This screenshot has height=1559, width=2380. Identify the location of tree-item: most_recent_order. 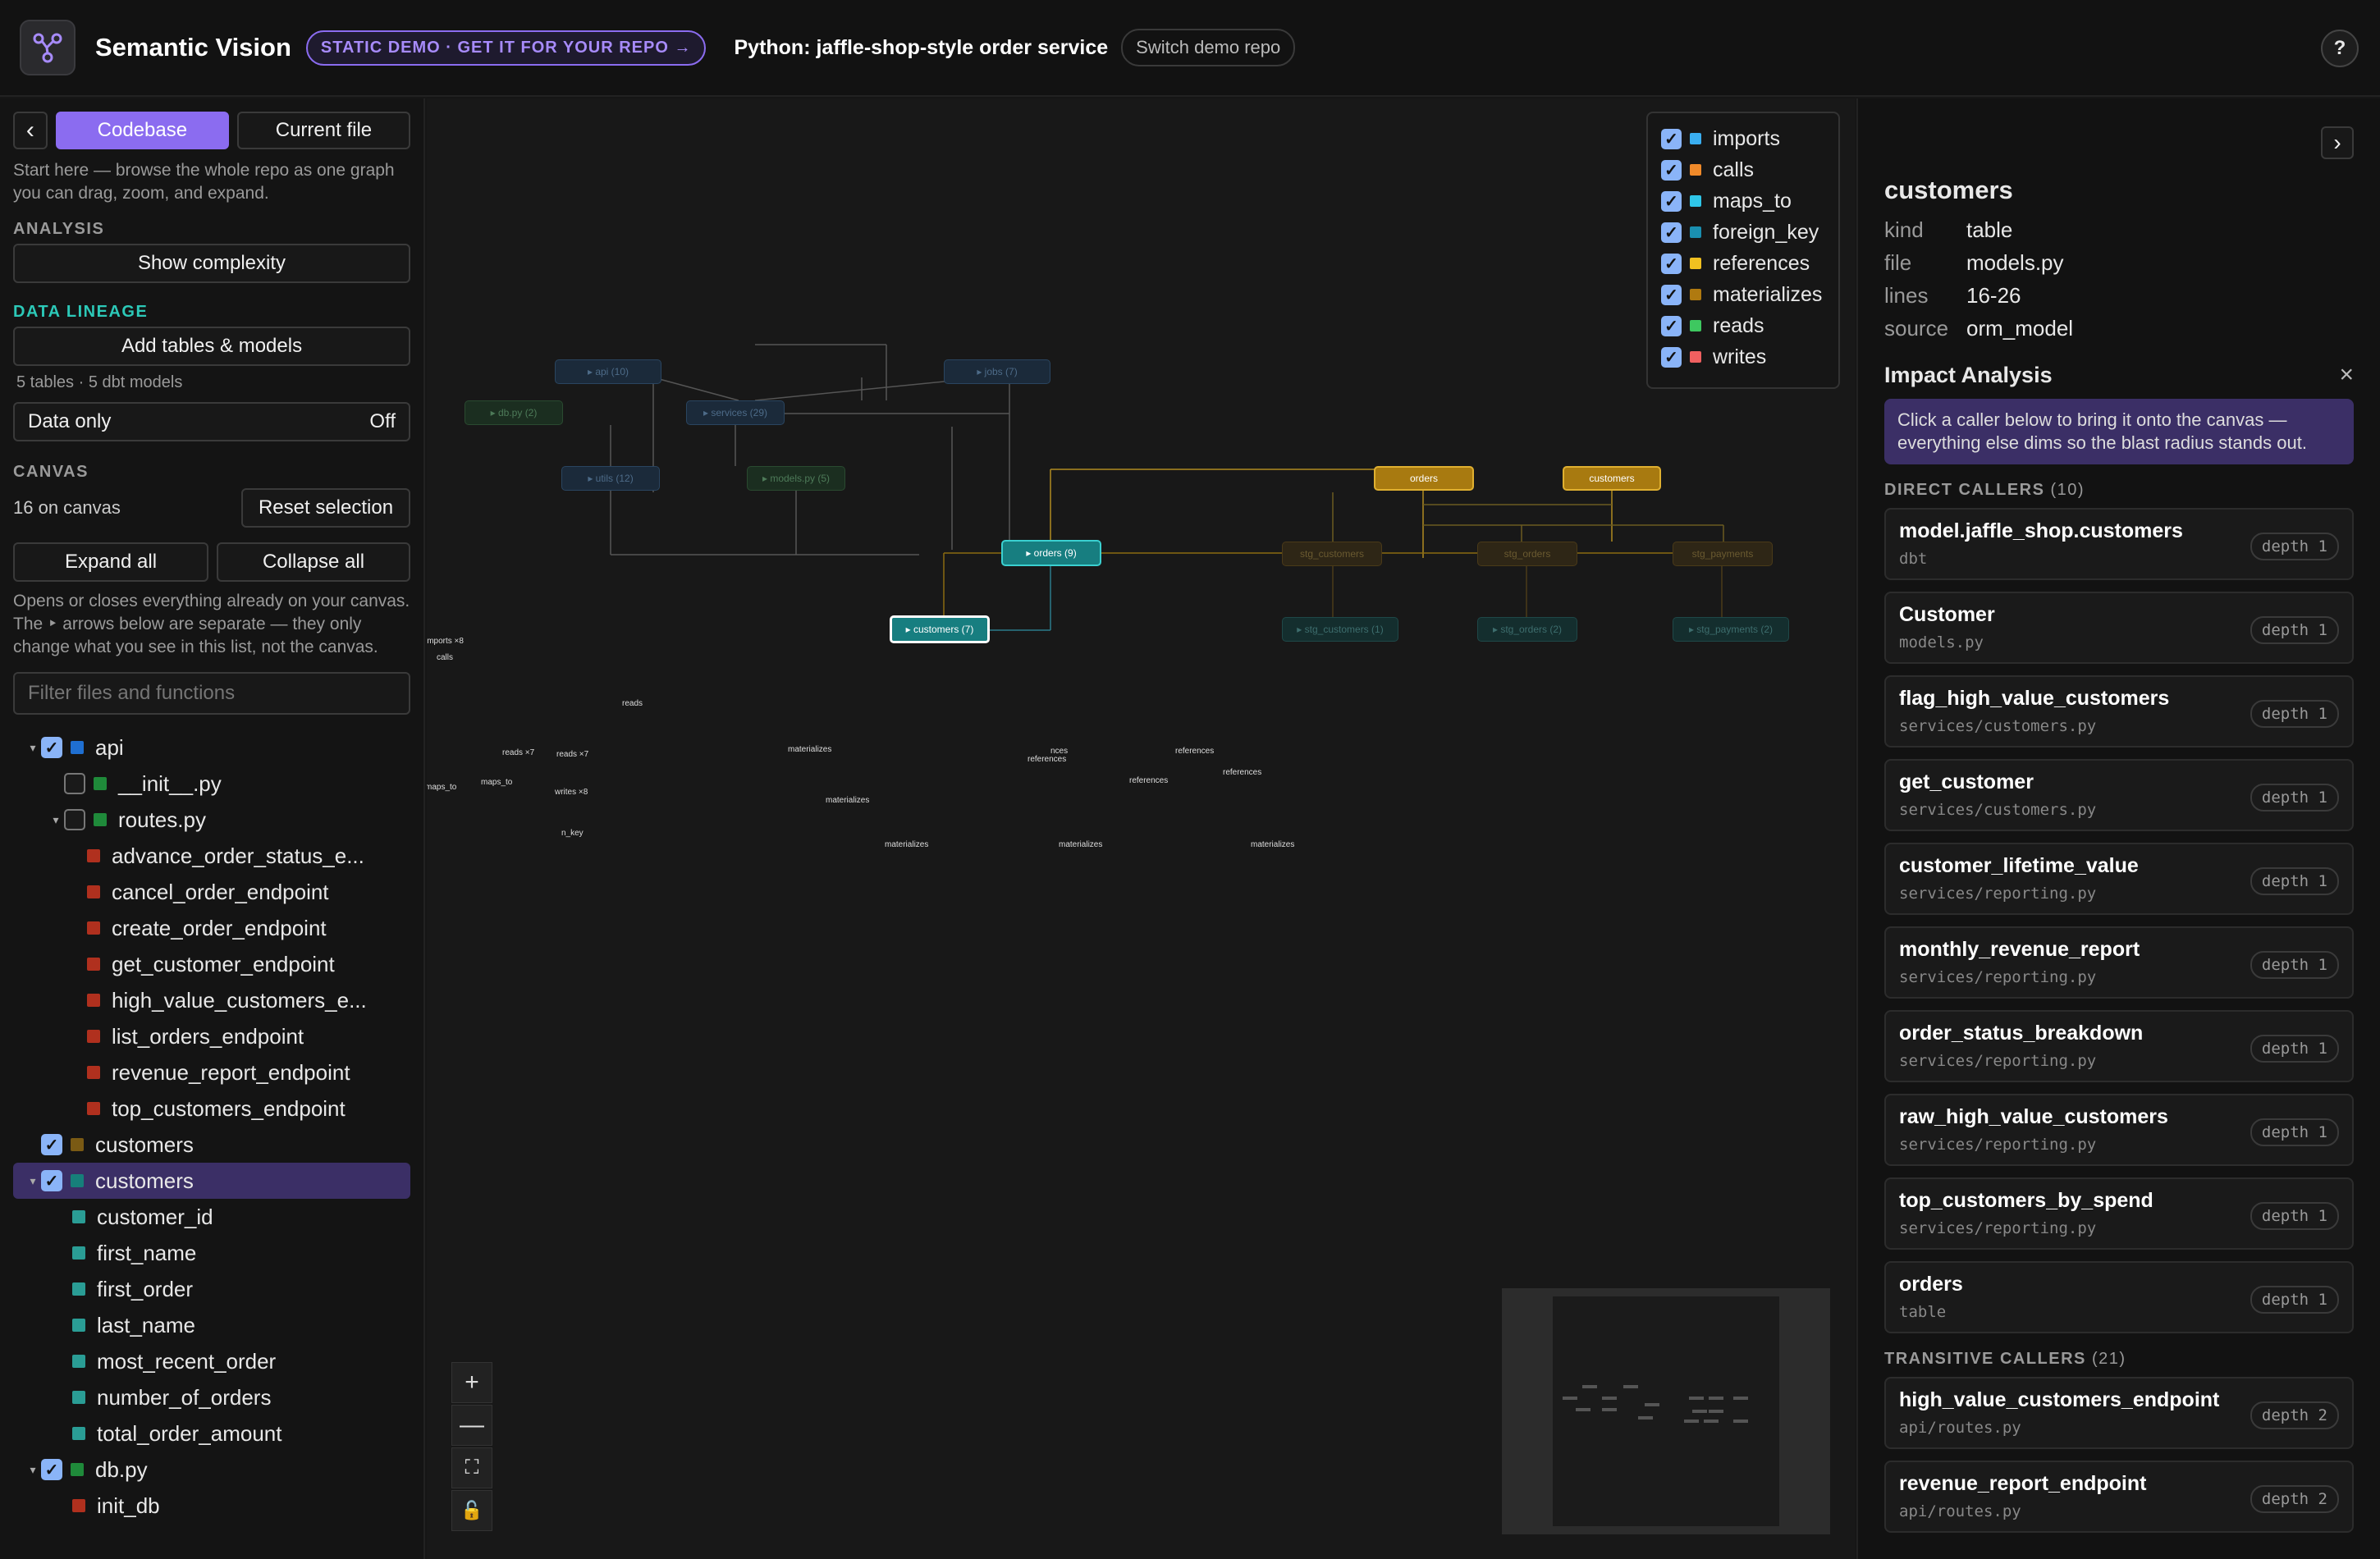
(211, 1361).